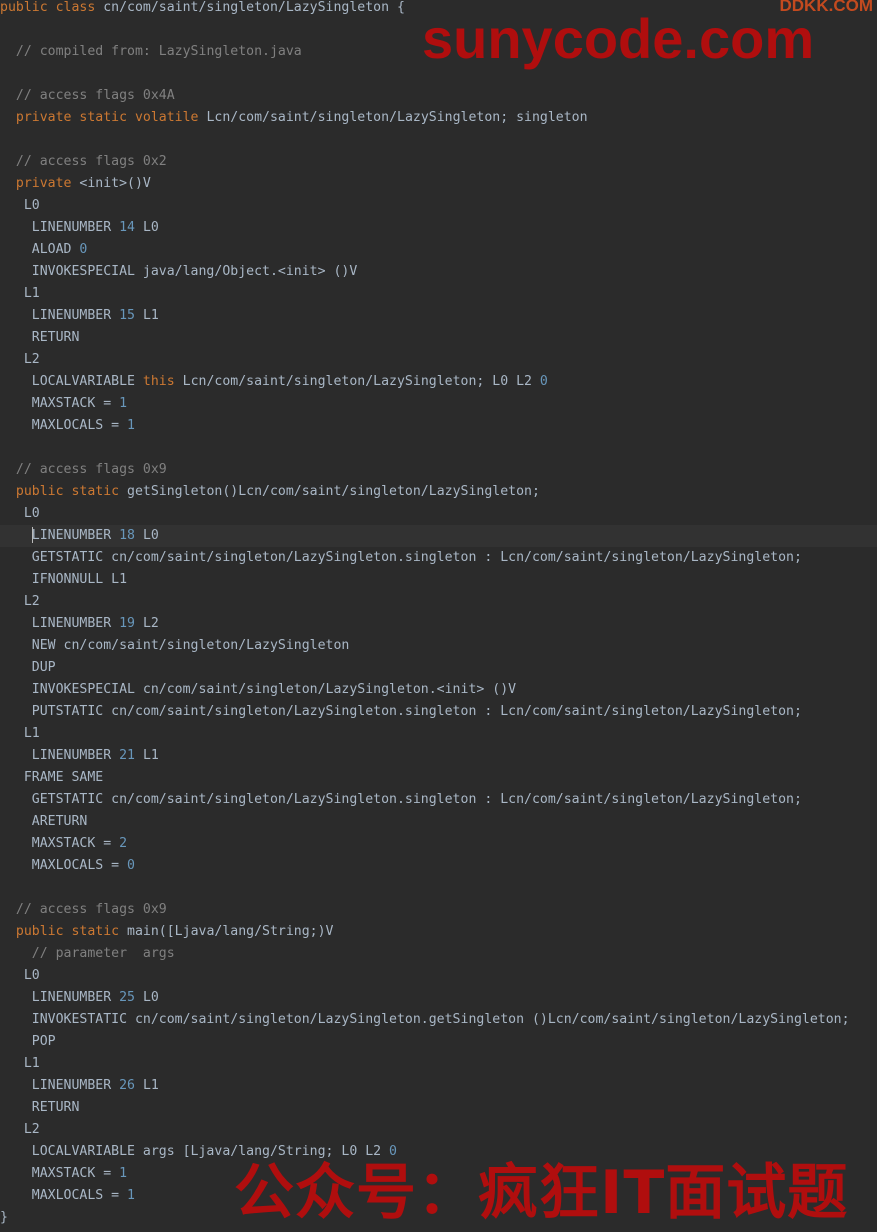 Image resolution: width=877 pixels, height=1232 pixels. What do you see at coordinates (438, 184) in the screenshot?
I see `code-line: private <init>()V` at bounding box center [438, 184].